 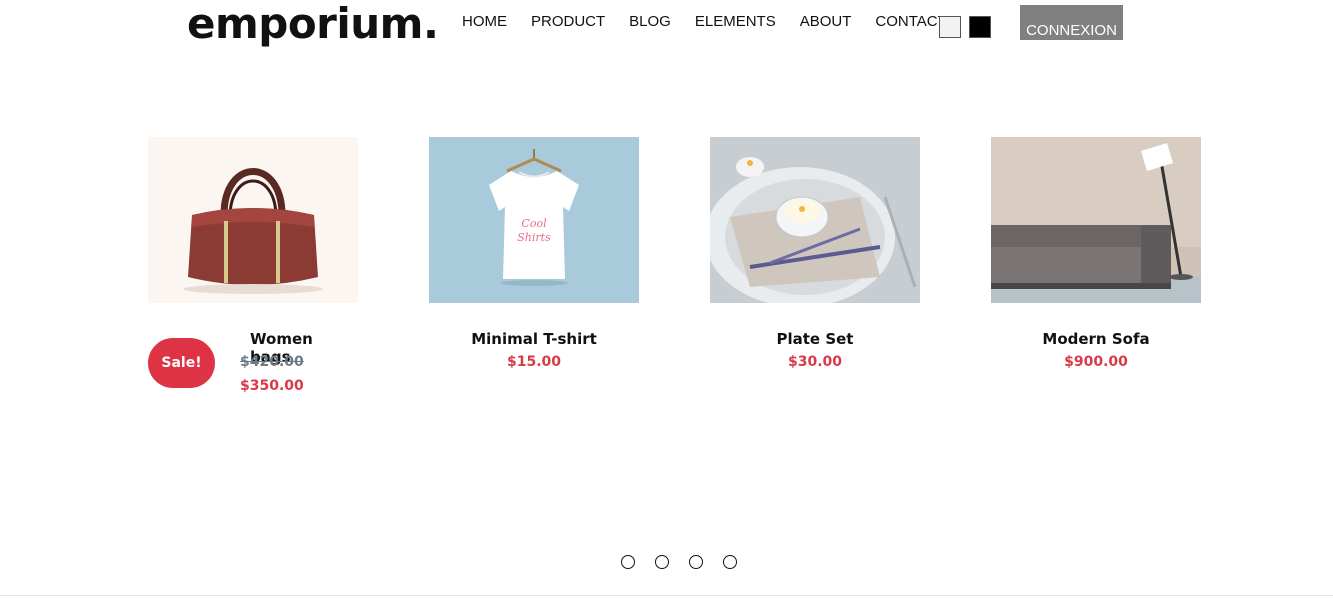 What do you see at coordinates (950, 27) in the screenshot?
I see `light-theme-swatch` at bounding box center [950, 27].